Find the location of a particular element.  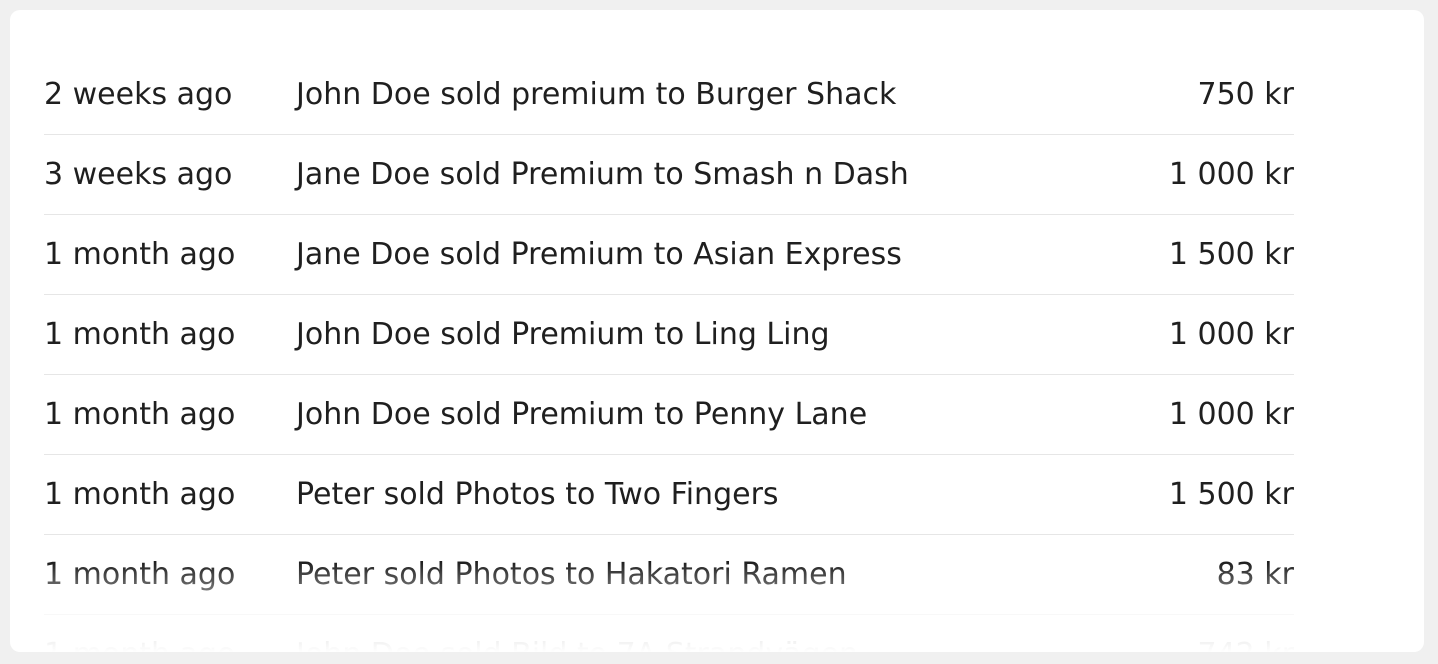

sale-description: John Doe sold Bild to 7A Strandvägen is located at coordinates (746, 644).